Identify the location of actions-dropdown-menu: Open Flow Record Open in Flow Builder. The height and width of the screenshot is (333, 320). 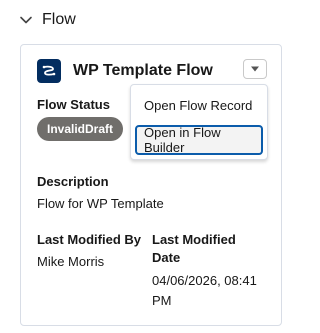
(199, 122).